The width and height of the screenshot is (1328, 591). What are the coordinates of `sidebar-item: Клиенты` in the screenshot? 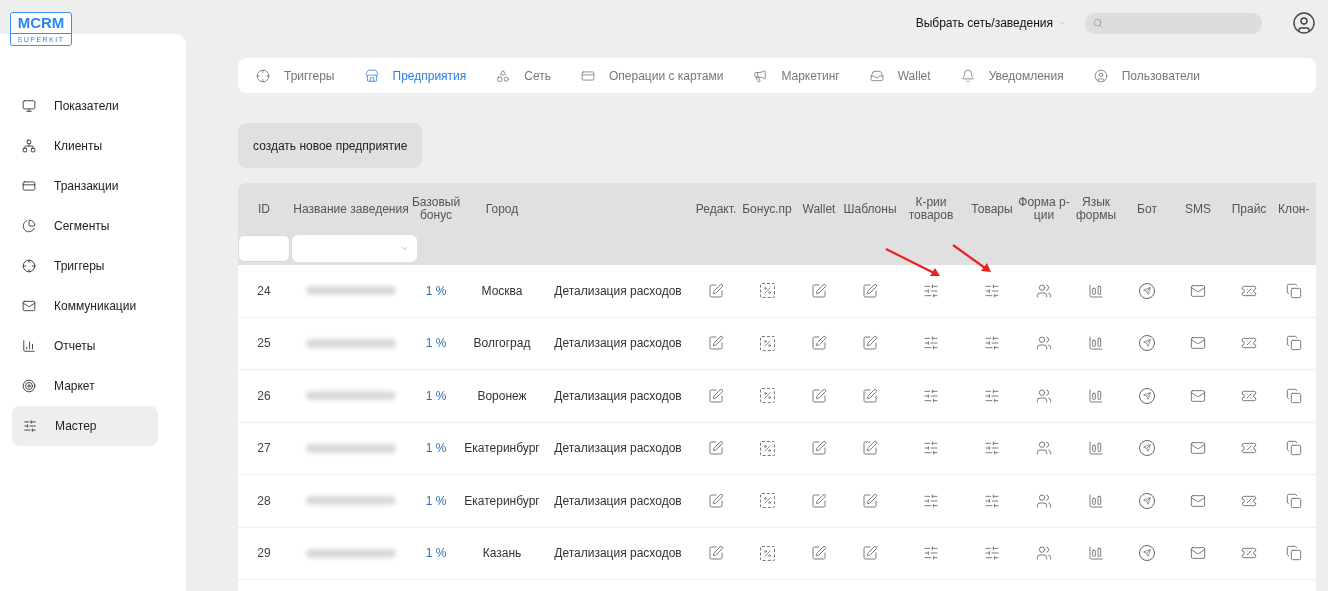 It's located at (85, 146).